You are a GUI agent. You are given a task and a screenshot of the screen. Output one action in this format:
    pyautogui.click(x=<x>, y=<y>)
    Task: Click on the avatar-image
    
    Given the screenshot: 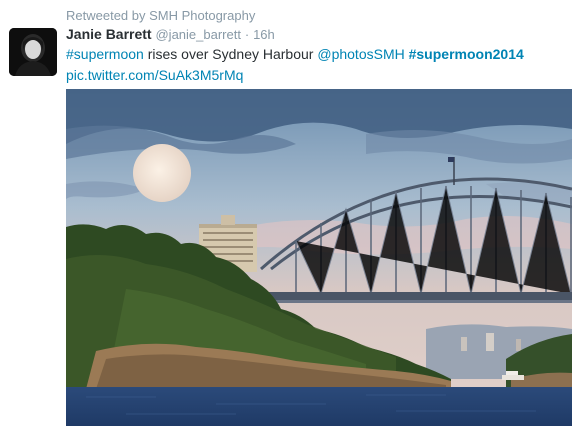 What is the action you would take?
    pyautogui.click(x=33, y=52)
    